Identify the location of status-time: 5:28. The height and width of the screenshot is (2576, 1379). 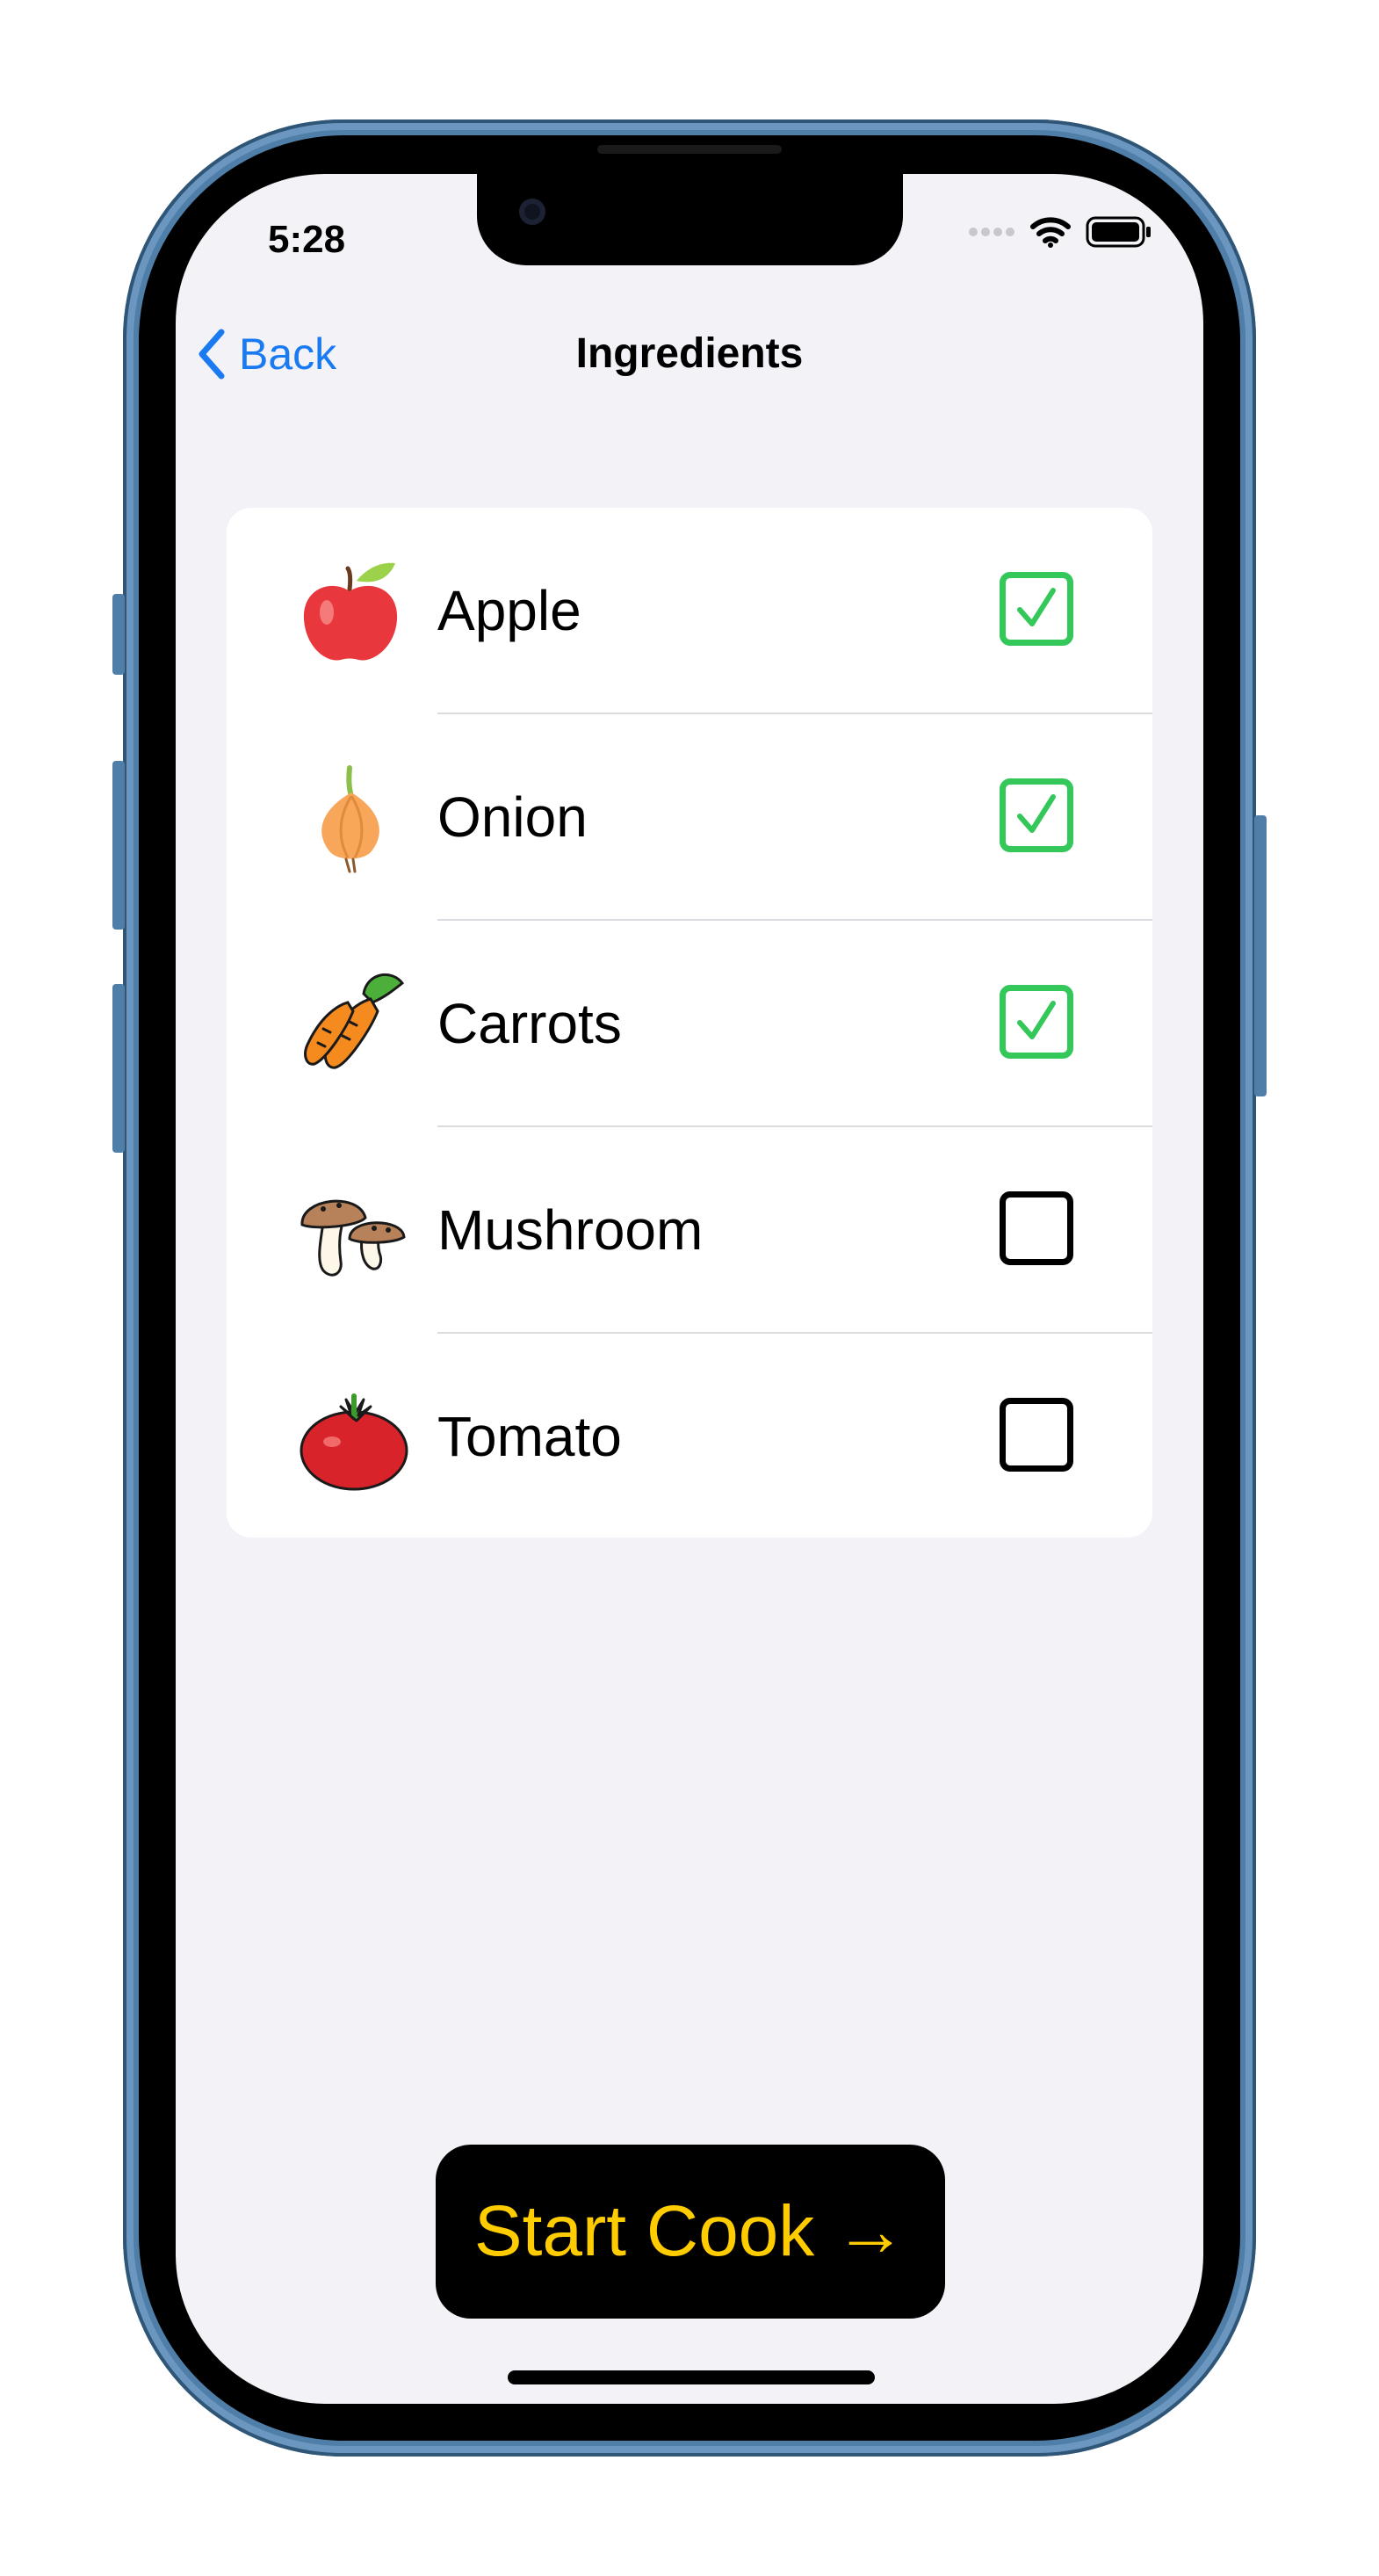
(307, 239).